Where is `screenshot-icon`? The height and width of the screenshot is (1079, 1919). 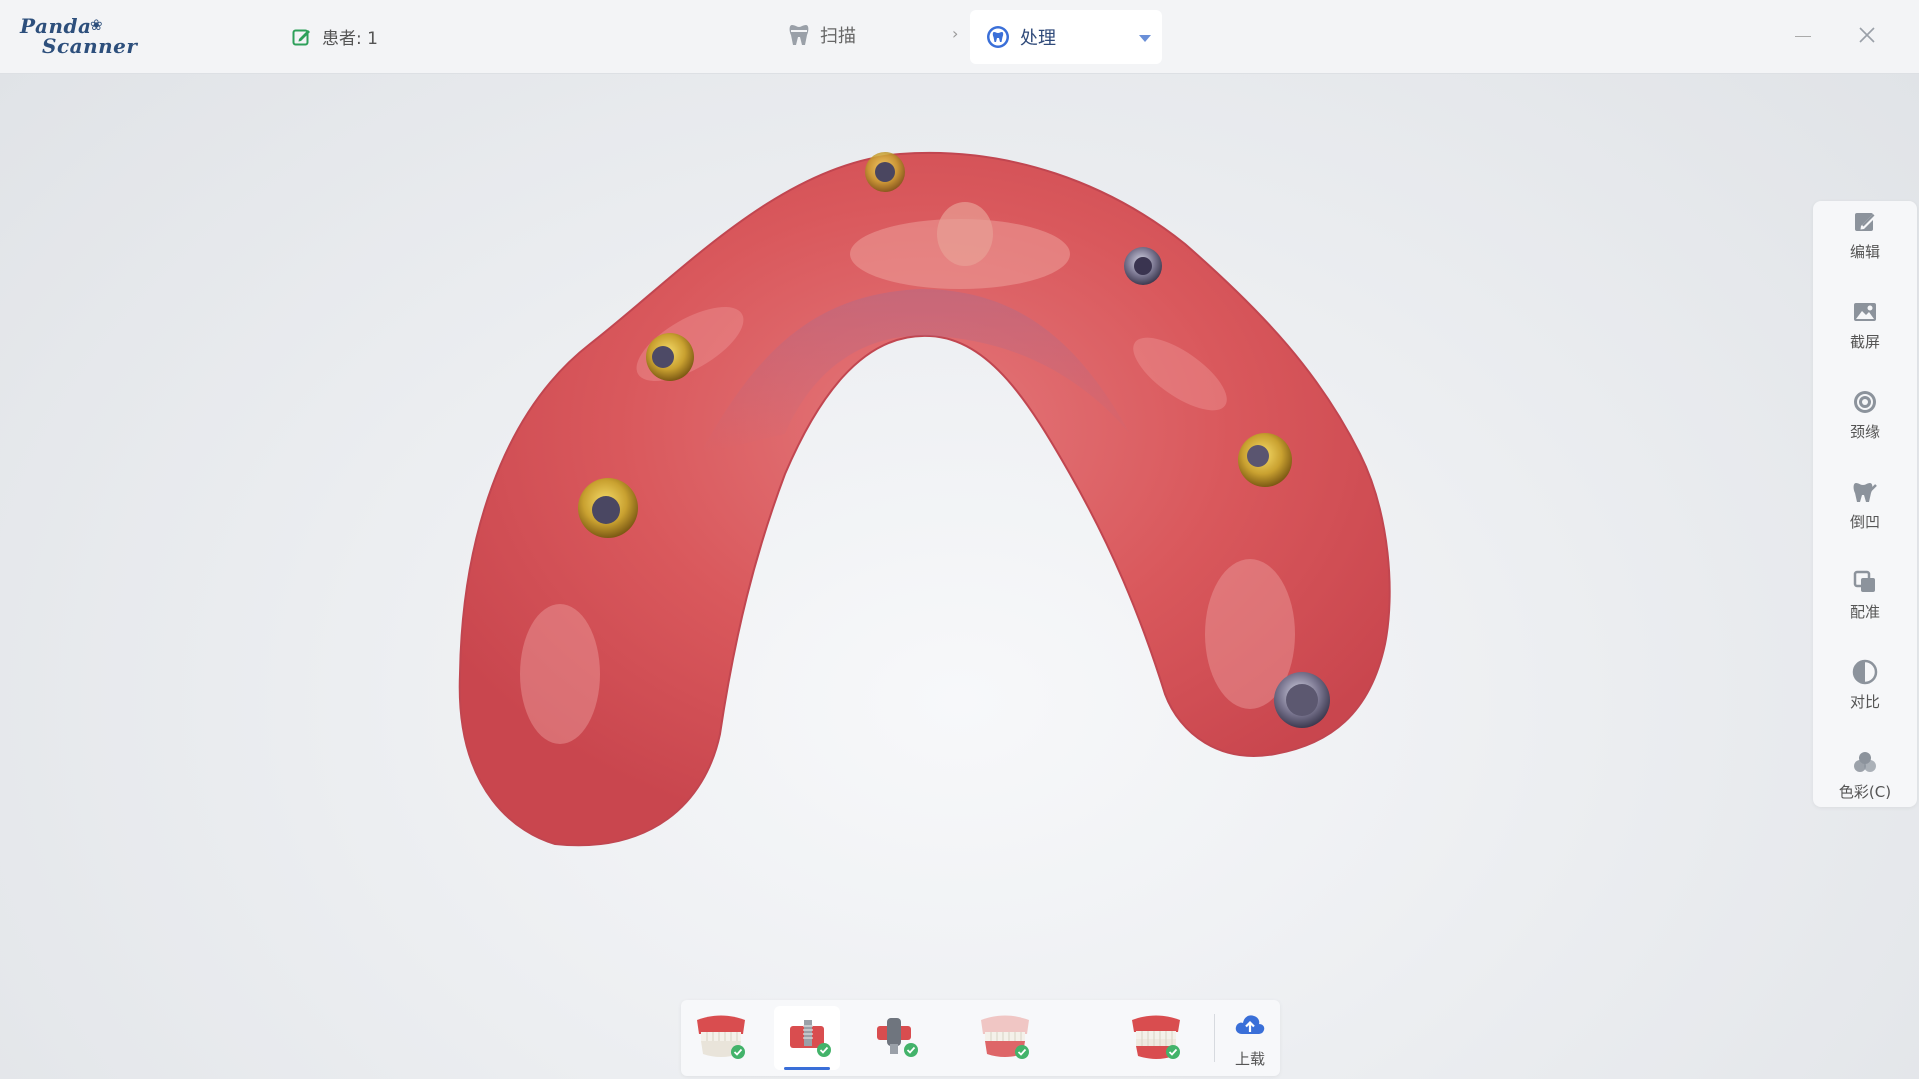 screenshot-icon is located at coordinates (1865, 312).